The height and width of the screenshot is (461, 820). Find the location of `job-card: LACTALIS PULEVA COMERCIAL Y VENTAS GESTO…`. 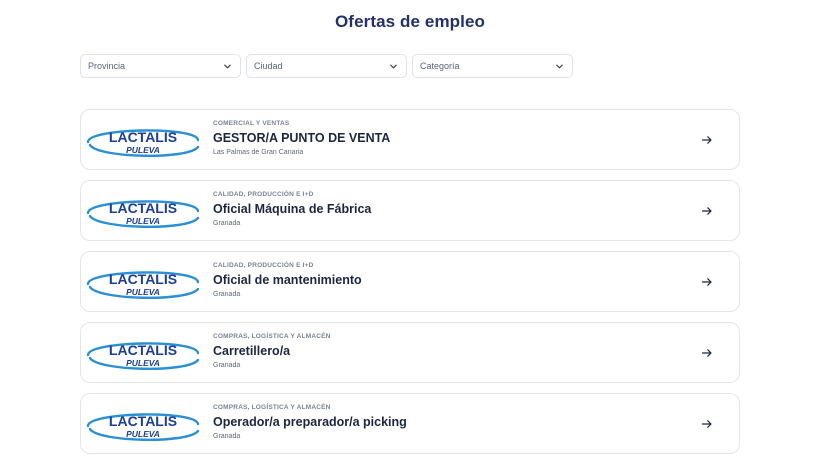

job-card: LACTALIS PULEVA COMERCIAL Y VENTAS GESTO… is located at coordinates (410, 139).